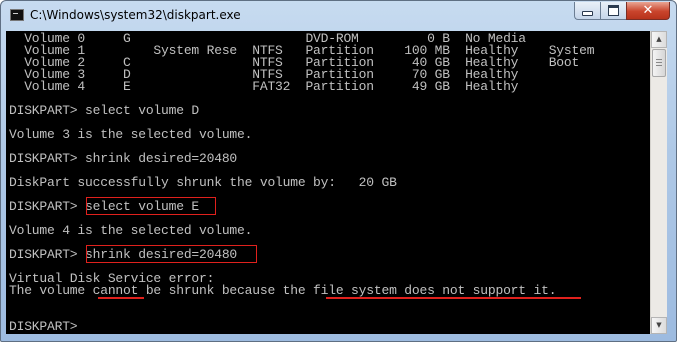 This screenshot has width=677, height=342. Describe the element at coordinates (171, 254) in the screenshot. I see `highlight-box-shrink-command` at that location.